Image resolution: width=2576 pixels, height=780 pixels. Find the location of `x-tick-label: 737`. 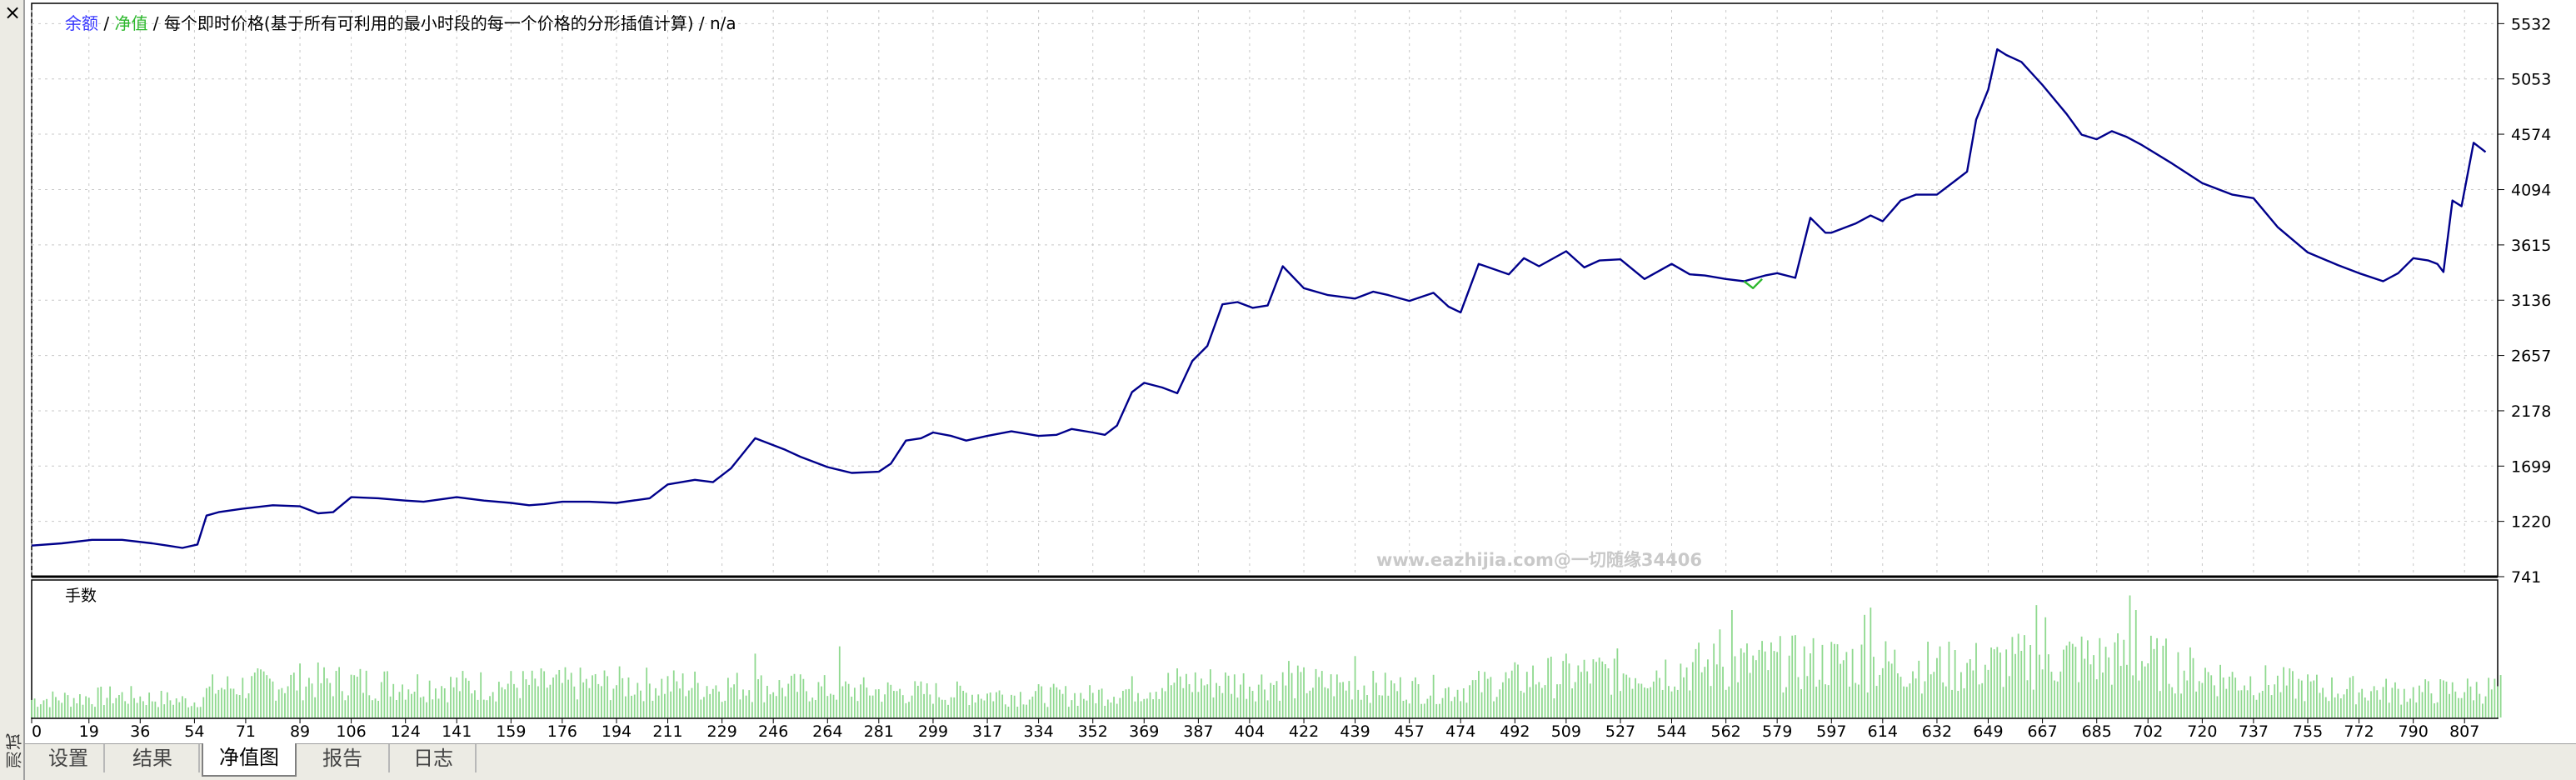

x-tick-label: 737 is located at coordinates (2254, 731).